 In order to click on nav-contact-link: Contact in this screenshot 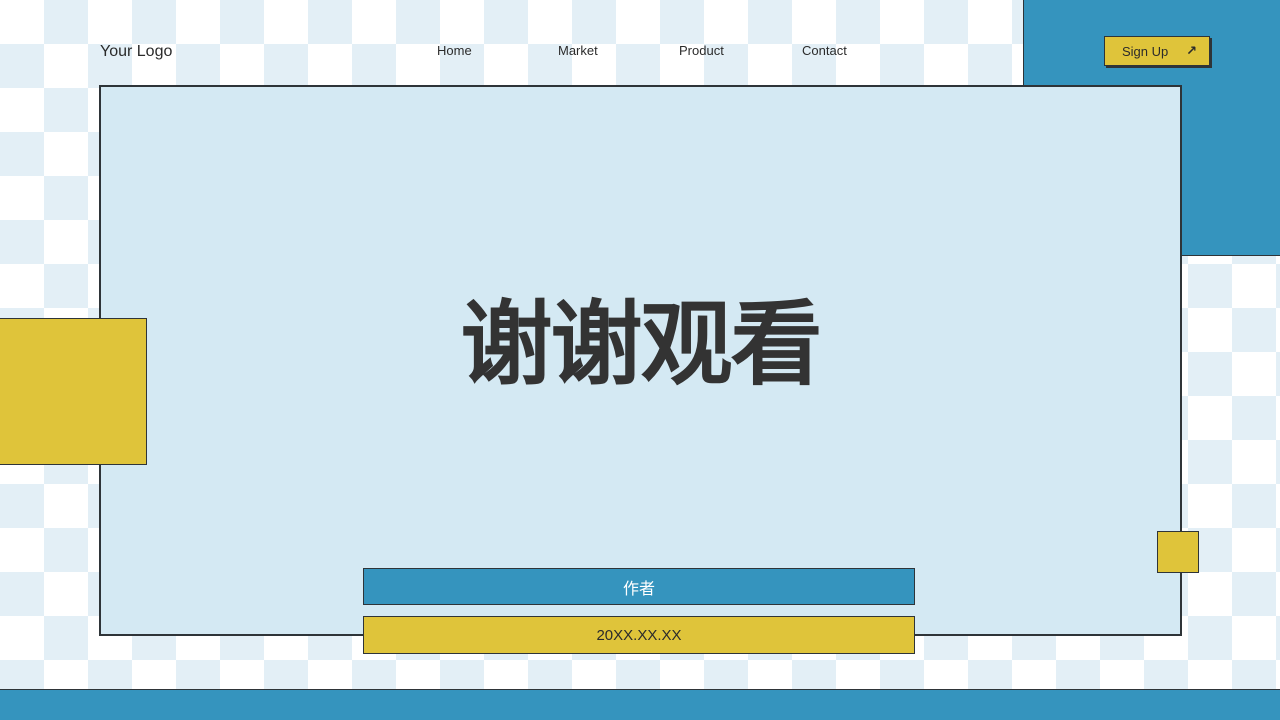, I will do `click(824, 50)`.